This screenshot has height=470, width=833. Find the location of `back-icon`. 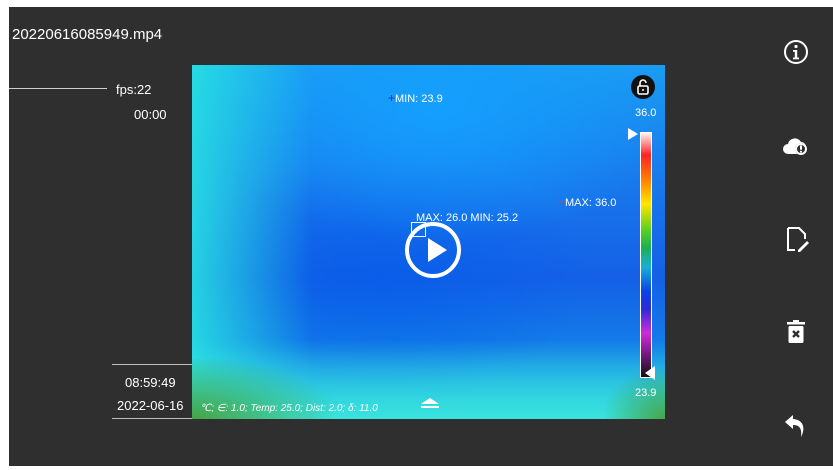

back-icon is located at coordinates (794, 426).